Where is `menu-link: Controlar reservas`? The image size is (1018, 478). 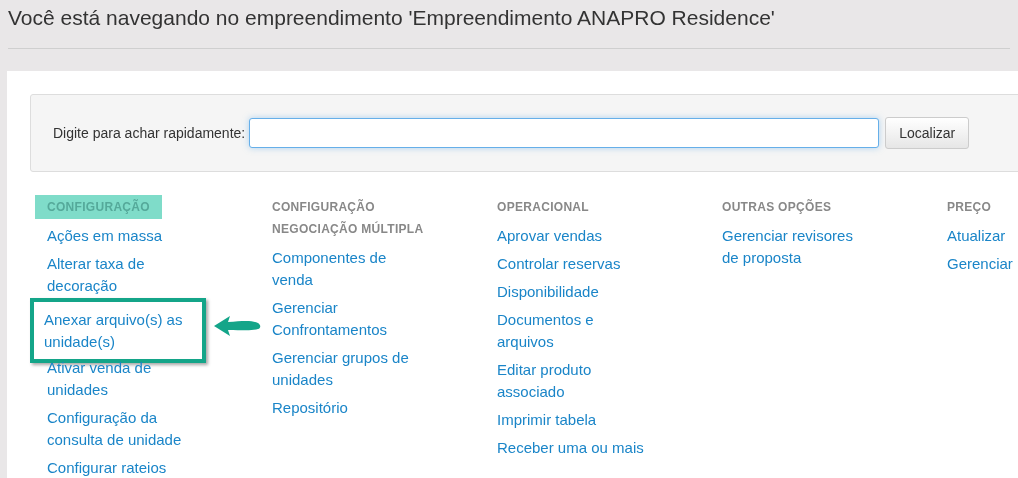
menu-link: Controlar reservas is located at coordinates (572, 264).